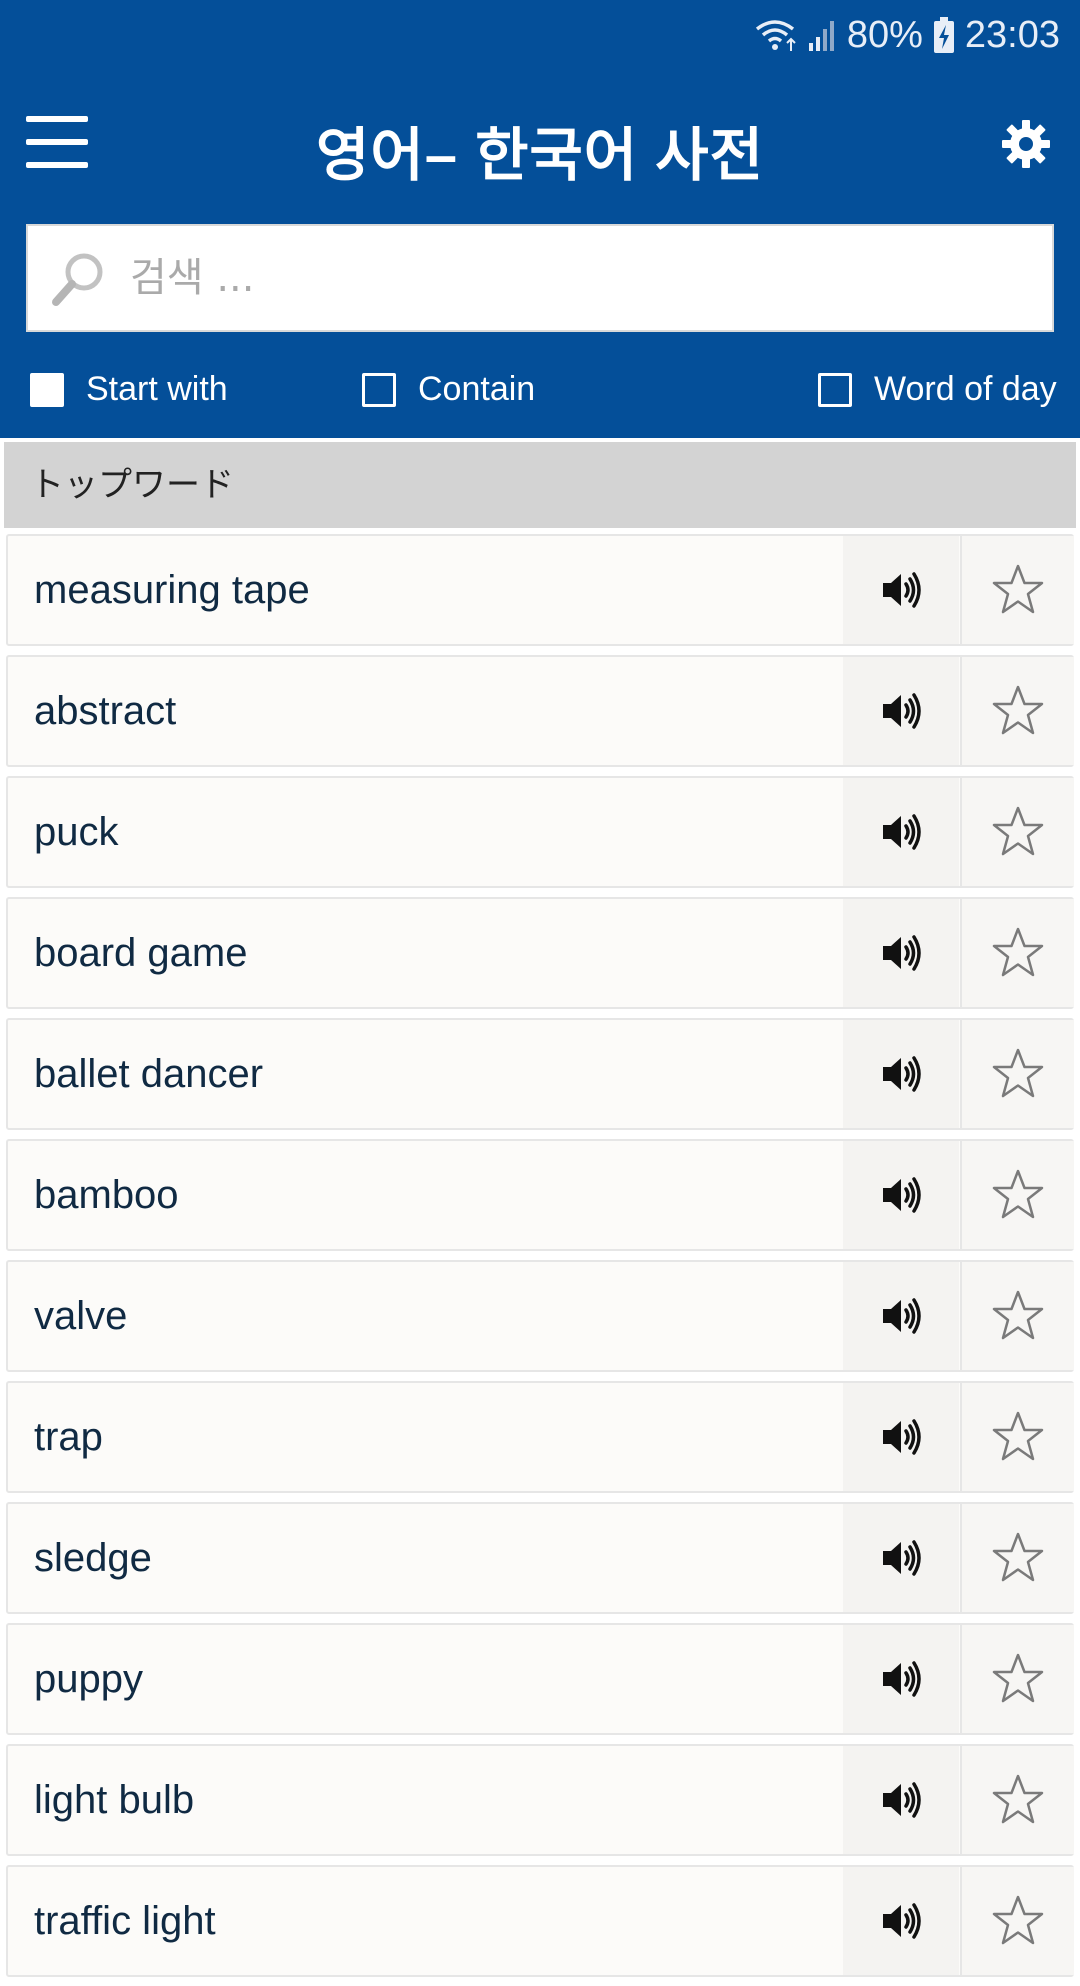  I want to click on word-row: traffic light, so click(540, 1921).